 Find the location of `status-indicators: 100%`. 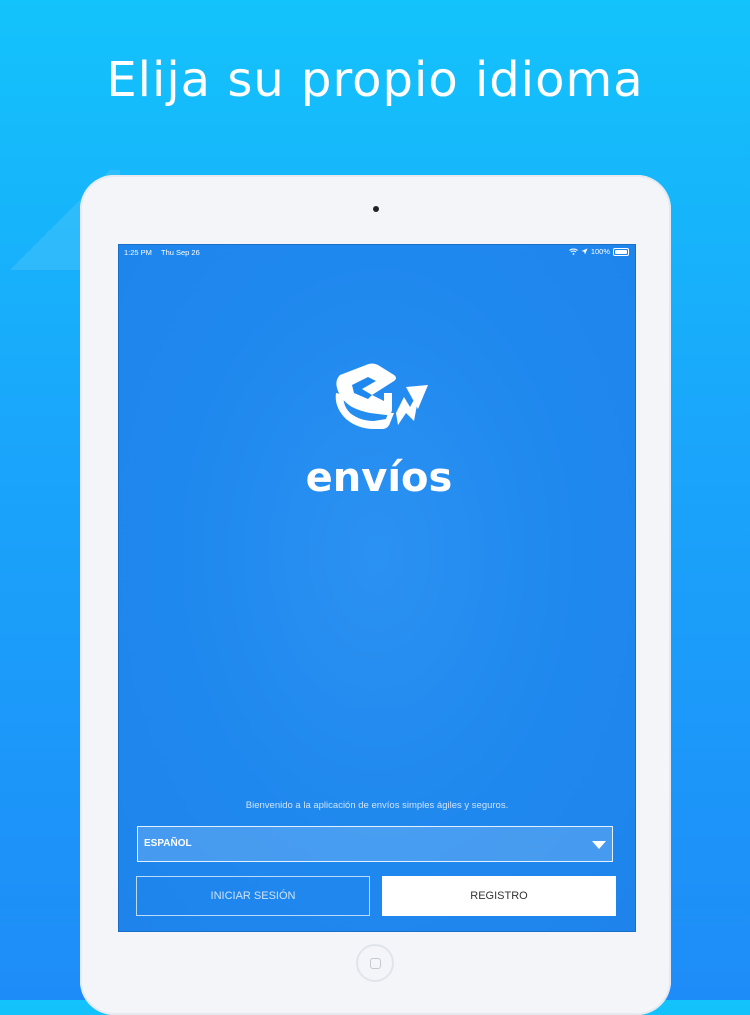

status-indicators: 100% is located at coordinates (598, 251).